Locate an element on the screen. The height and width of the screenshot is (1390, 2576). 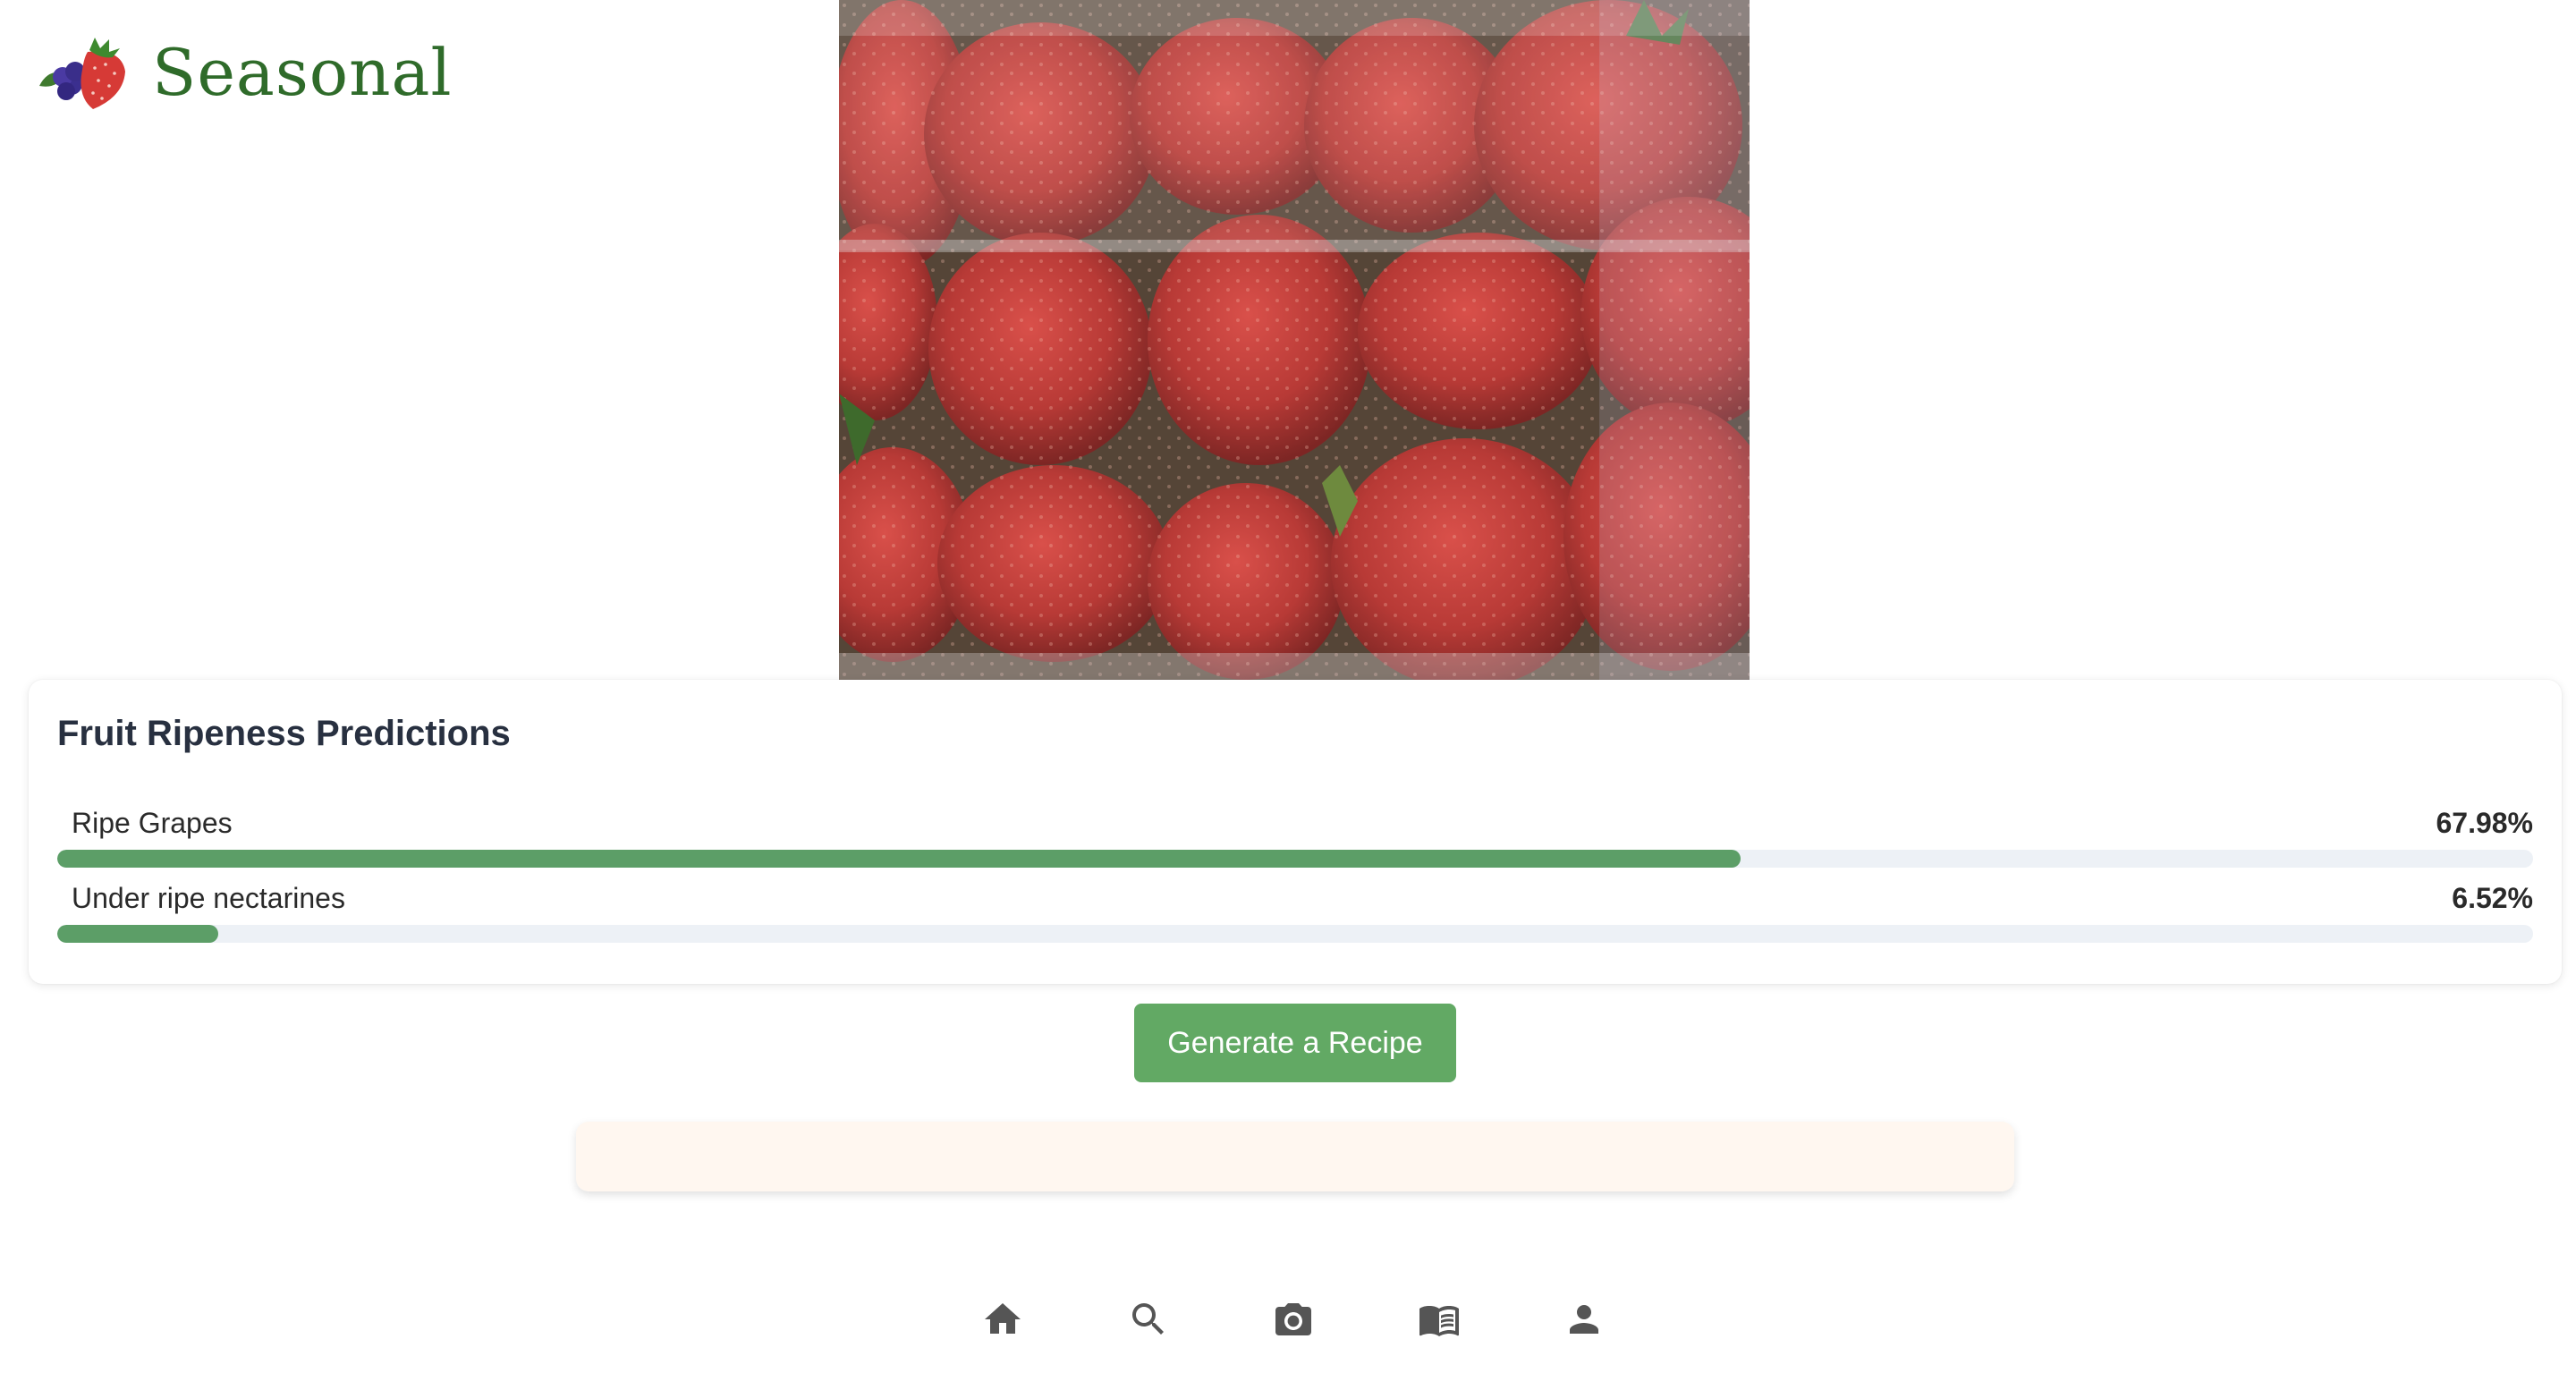
prediction-value: 6.52% is located at coordinates (2492, 898).